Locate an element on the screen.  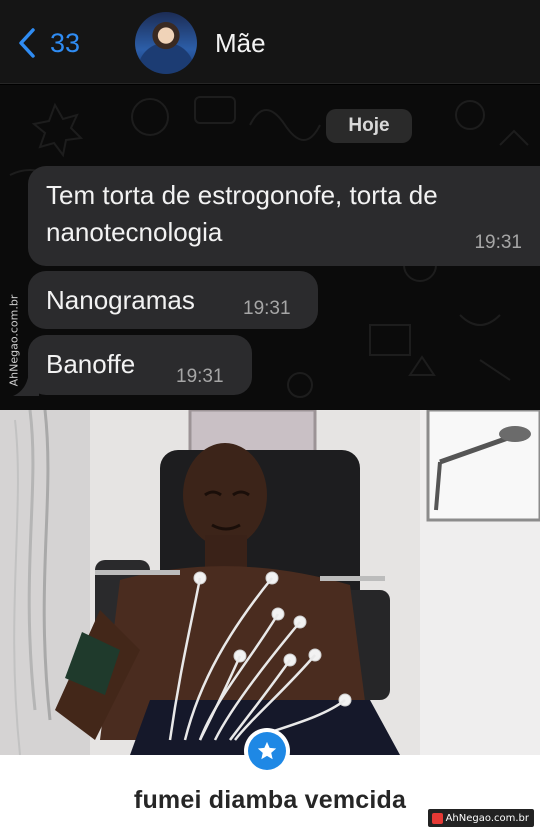
chat-header: 33 Mãe is located at coordinates (270, 42).